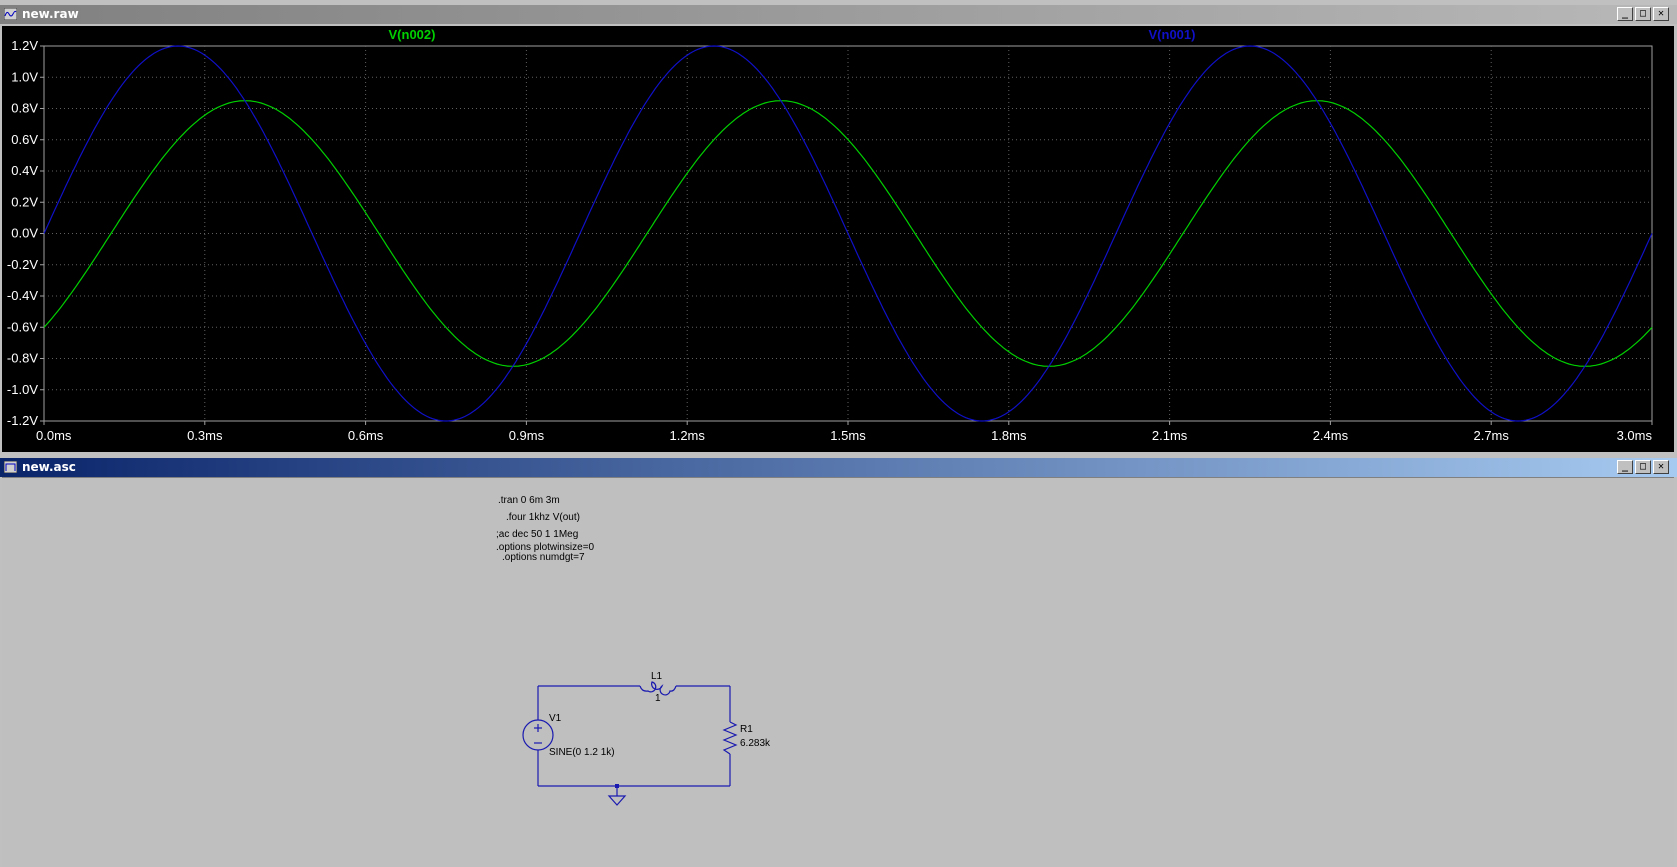  I want to click on schematic-app-icon, so click(10, 467).